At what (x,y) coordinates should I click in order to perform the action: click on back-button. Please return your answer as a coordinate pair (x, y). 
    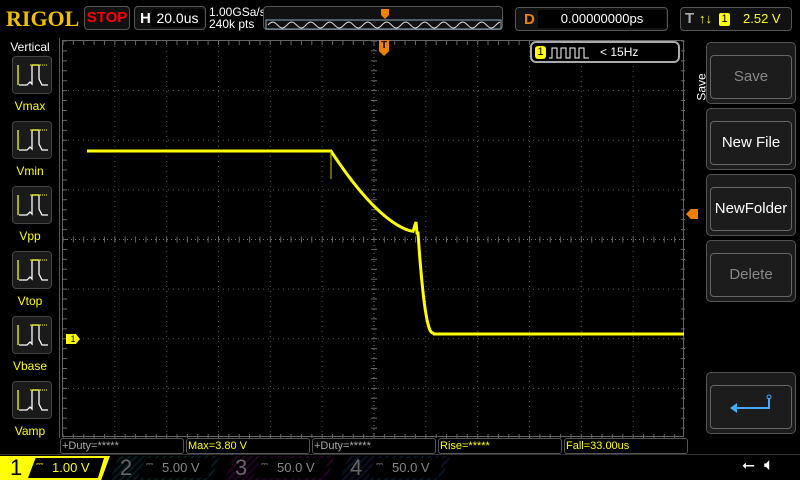
    Looking at the image, I should click on (751, 403).